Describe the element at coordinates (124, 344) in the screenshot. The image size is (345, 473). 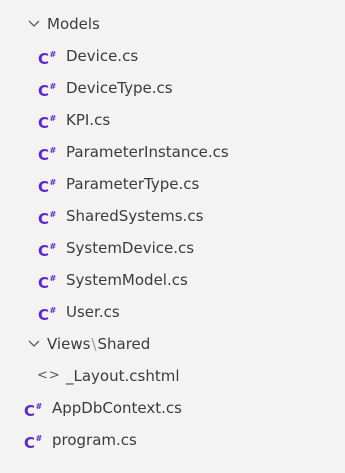
I see `folder-path-part: Shared` at that location.